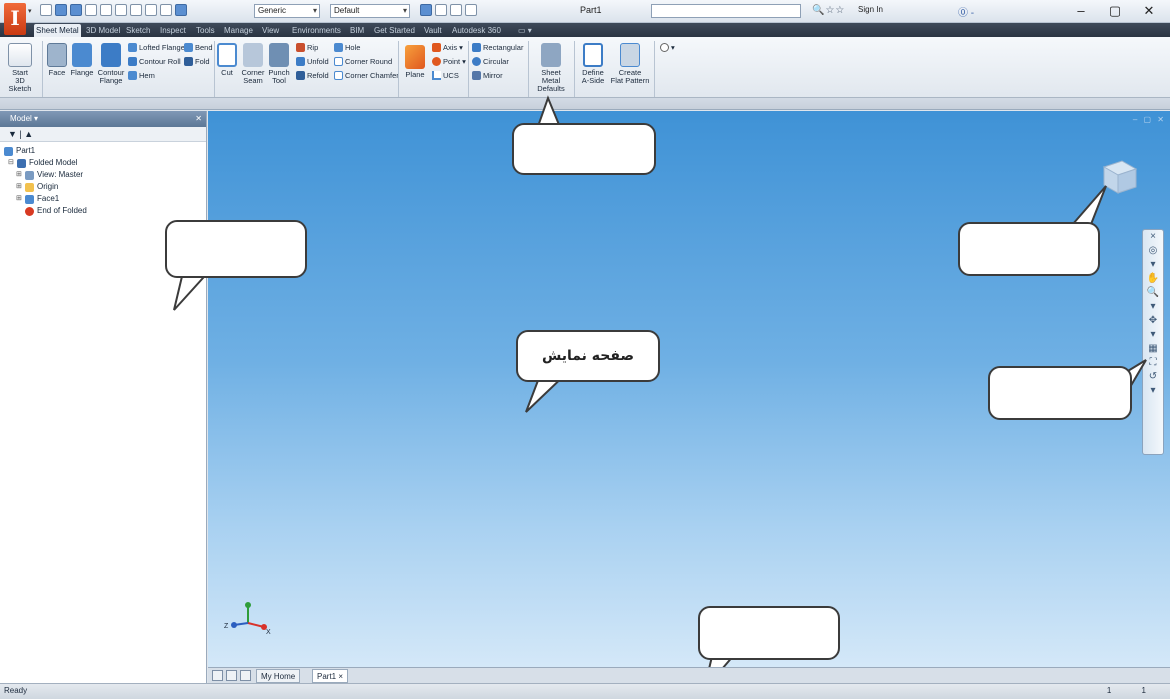  I want to click on tab-my-home: My Home, so click(278, 676).